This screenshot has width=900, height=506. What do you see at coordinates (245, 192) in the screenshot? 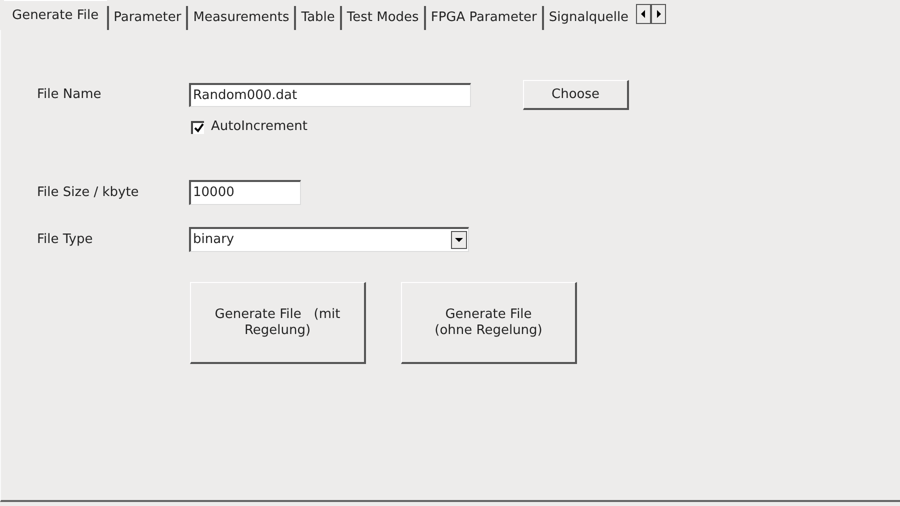
I see `file-size-field: 10000` at bounding box center [245, 192].